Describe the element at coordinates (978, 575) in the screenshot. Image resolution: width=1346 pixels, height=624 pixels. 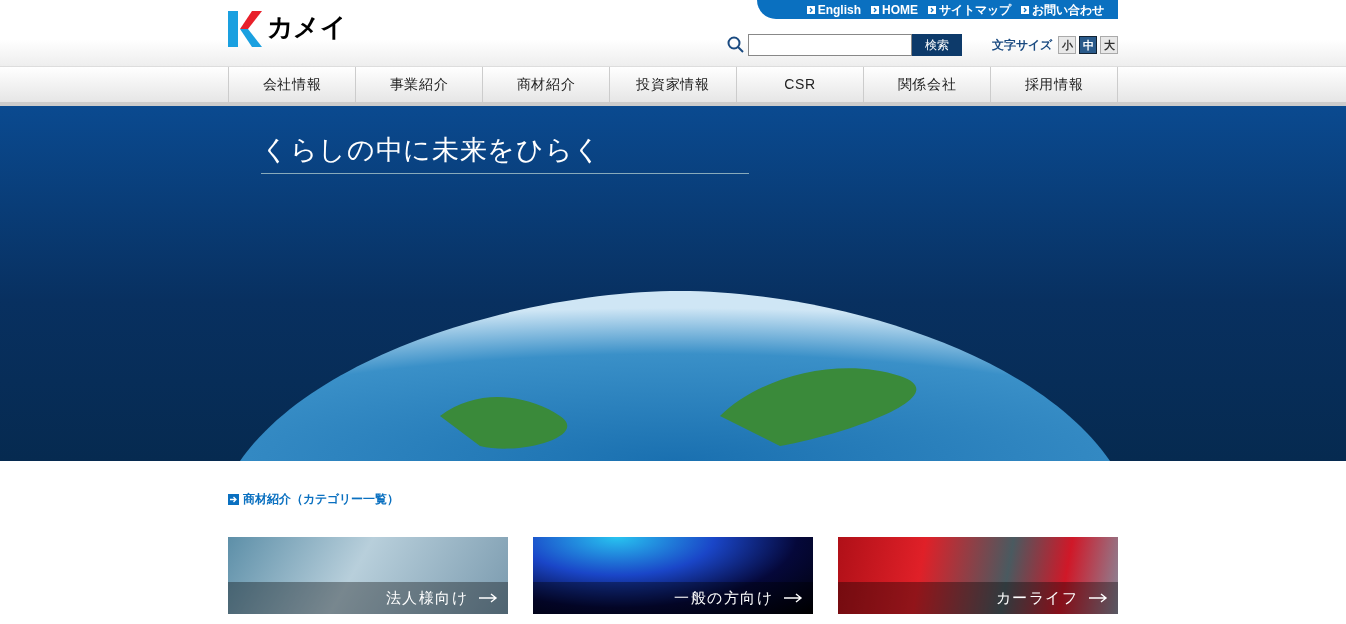
I see `category-card: カーライフ` at that location.